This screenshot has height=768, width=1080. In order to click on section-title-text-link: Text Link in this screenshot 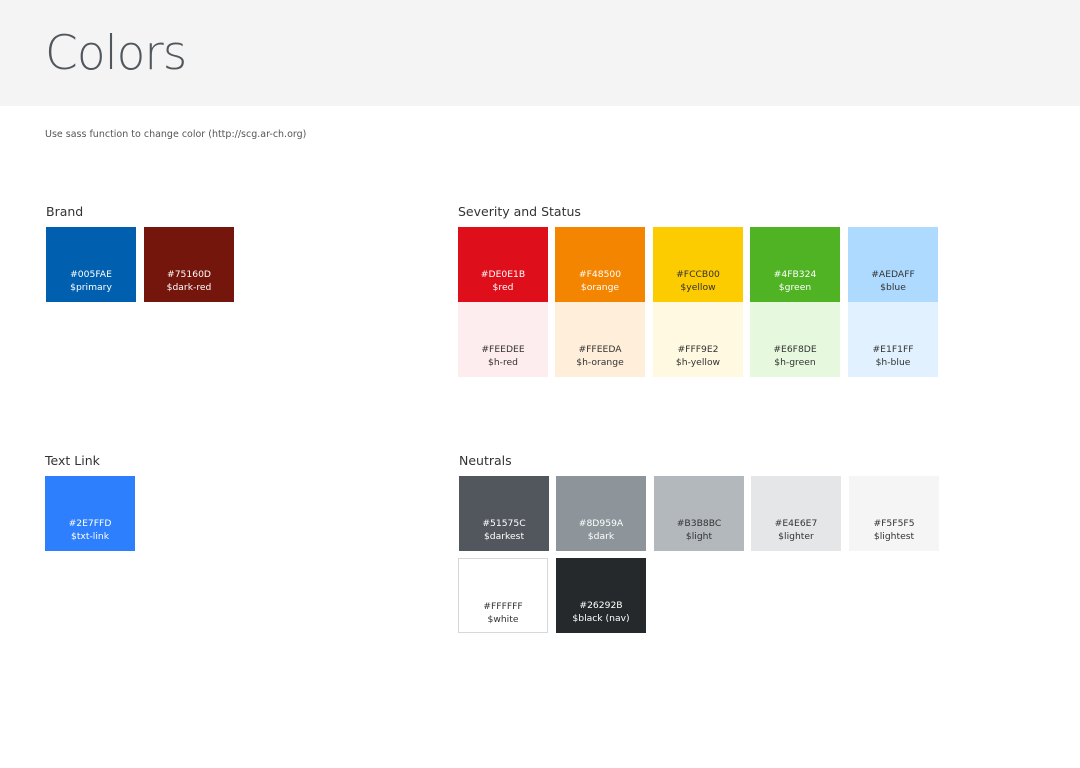, I will do `click(72, 460)`.